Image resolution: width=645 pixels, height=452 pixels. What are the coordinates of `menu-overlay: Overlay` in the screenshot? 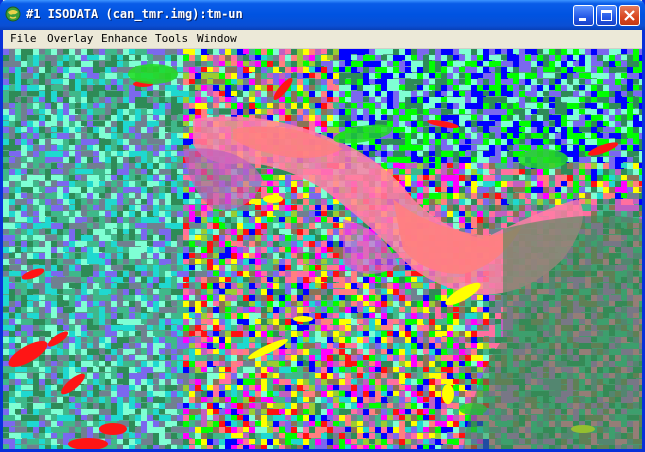 It's located at (70, 38).